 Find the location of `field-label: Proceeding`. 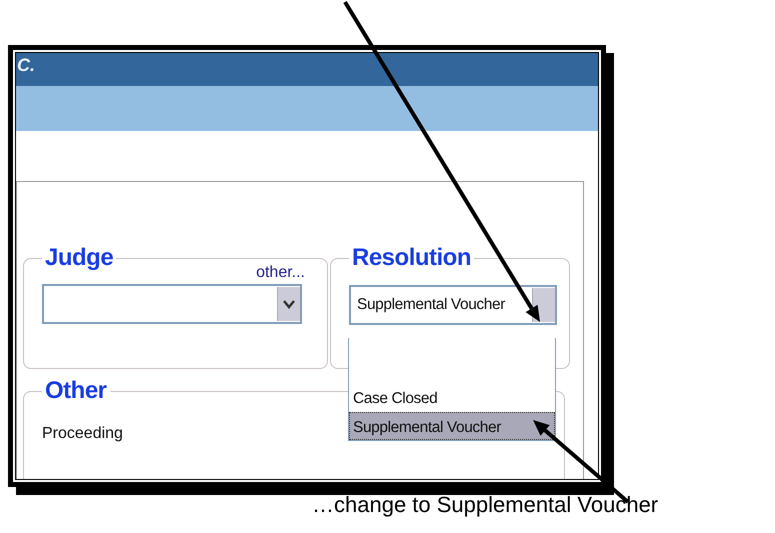

field-label: Proceeding is located at coordinates (82, 434).